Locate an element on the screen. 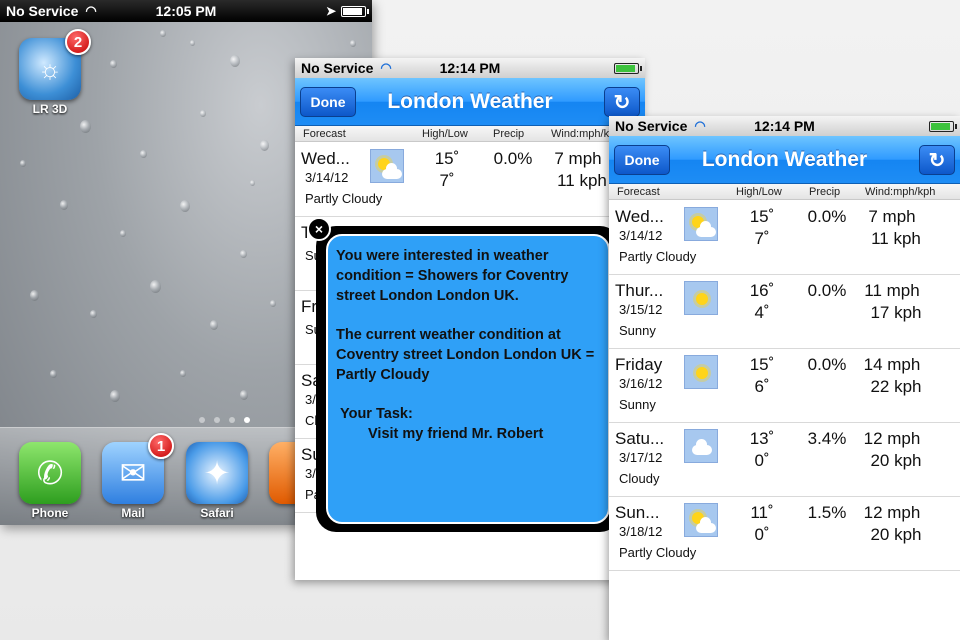  wind-mph: 14 mph is located at coordinates (892, 364).